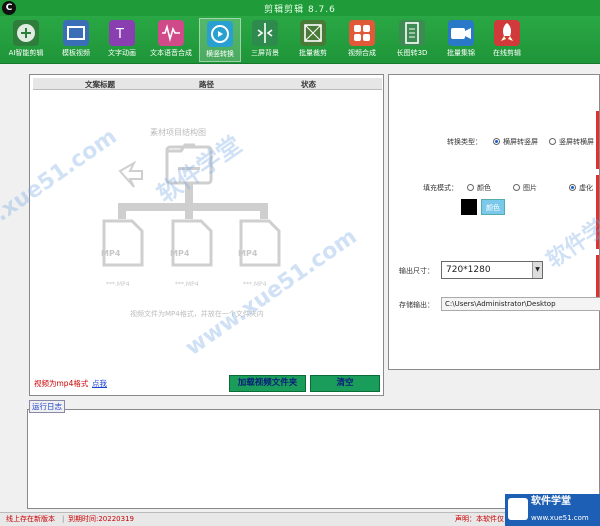 The width and height of the screenshot is (600, 526). I want to click on waveform-icon, so click(171, 33).